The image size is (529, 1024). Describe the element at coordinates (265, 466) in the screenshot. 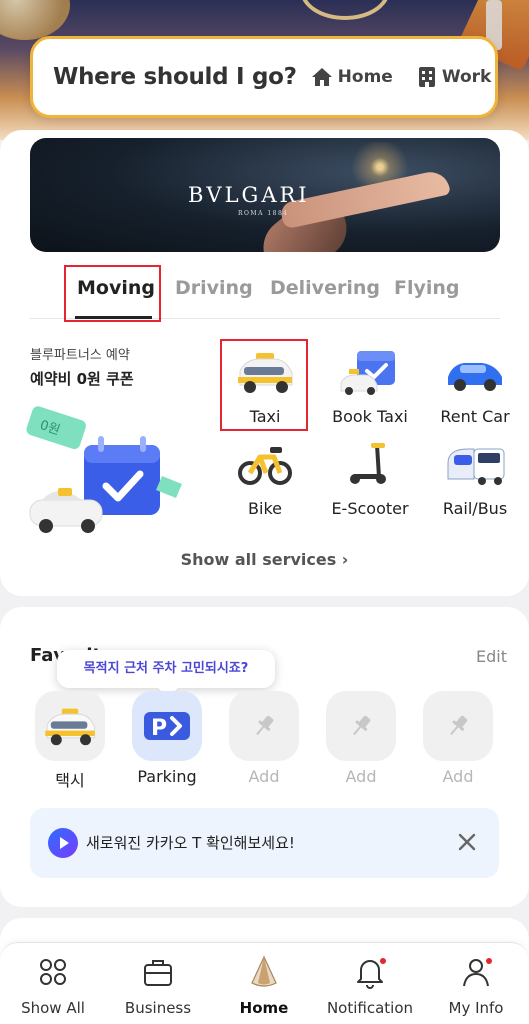

I see `bike-icon` at that location.